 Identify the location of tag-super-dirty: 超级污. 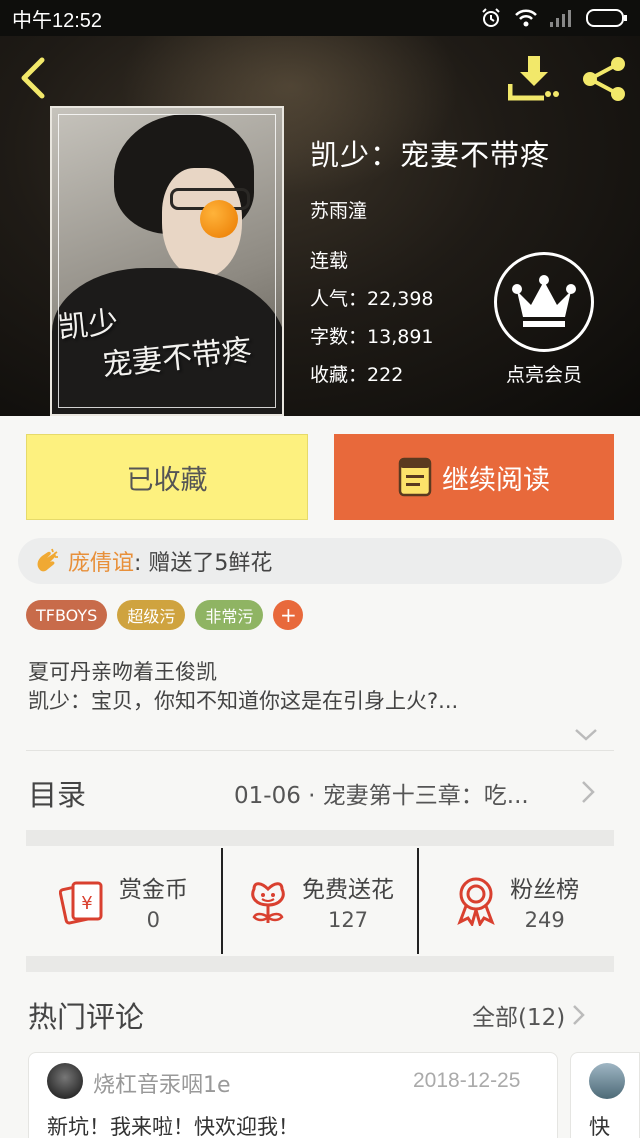
(151, 615).